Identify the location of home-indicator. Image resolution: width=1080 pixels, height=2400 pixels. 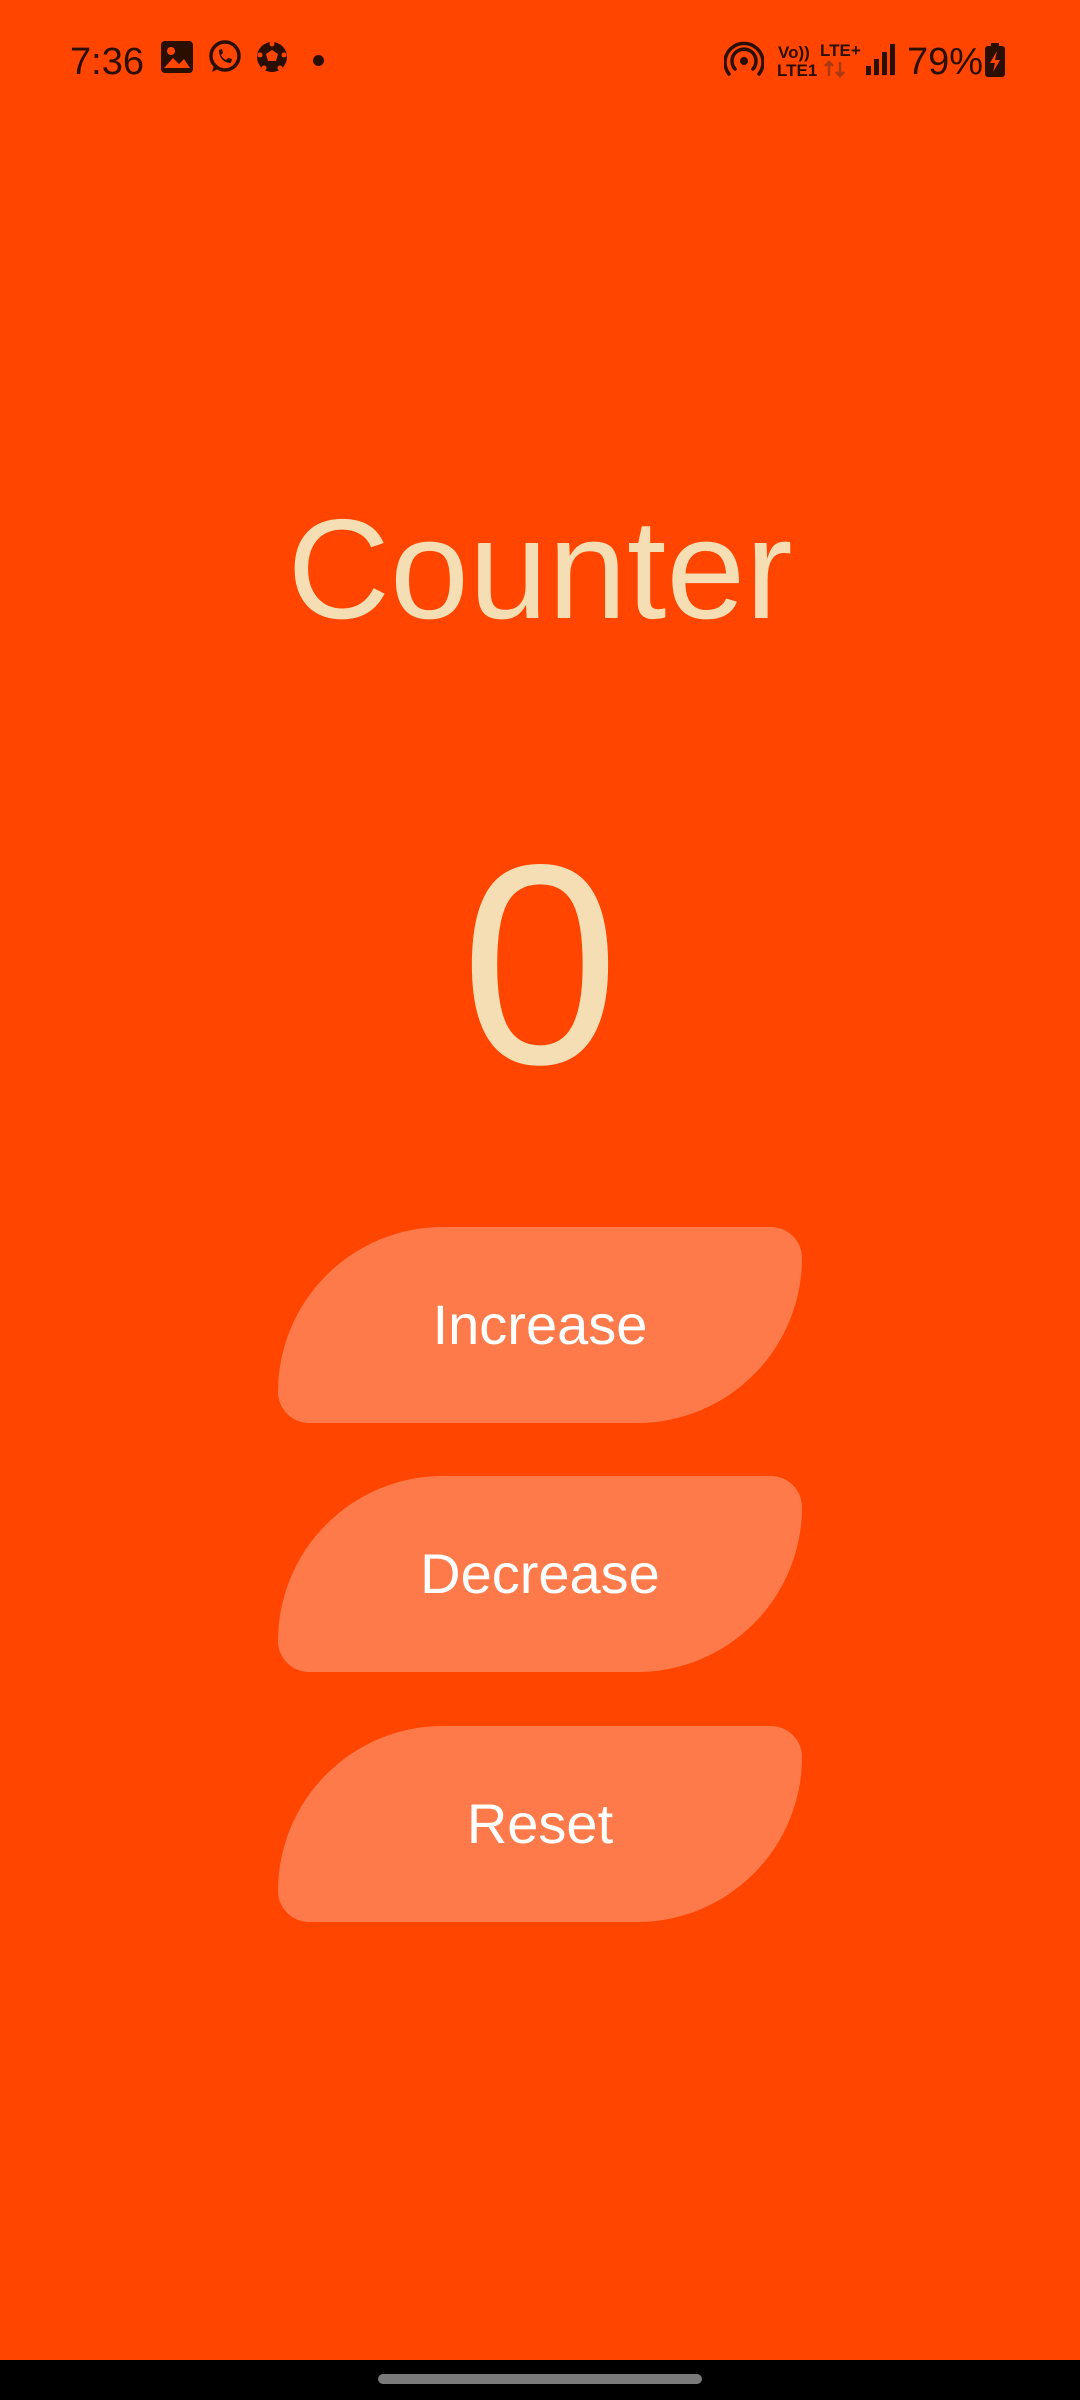
(540, 2379).